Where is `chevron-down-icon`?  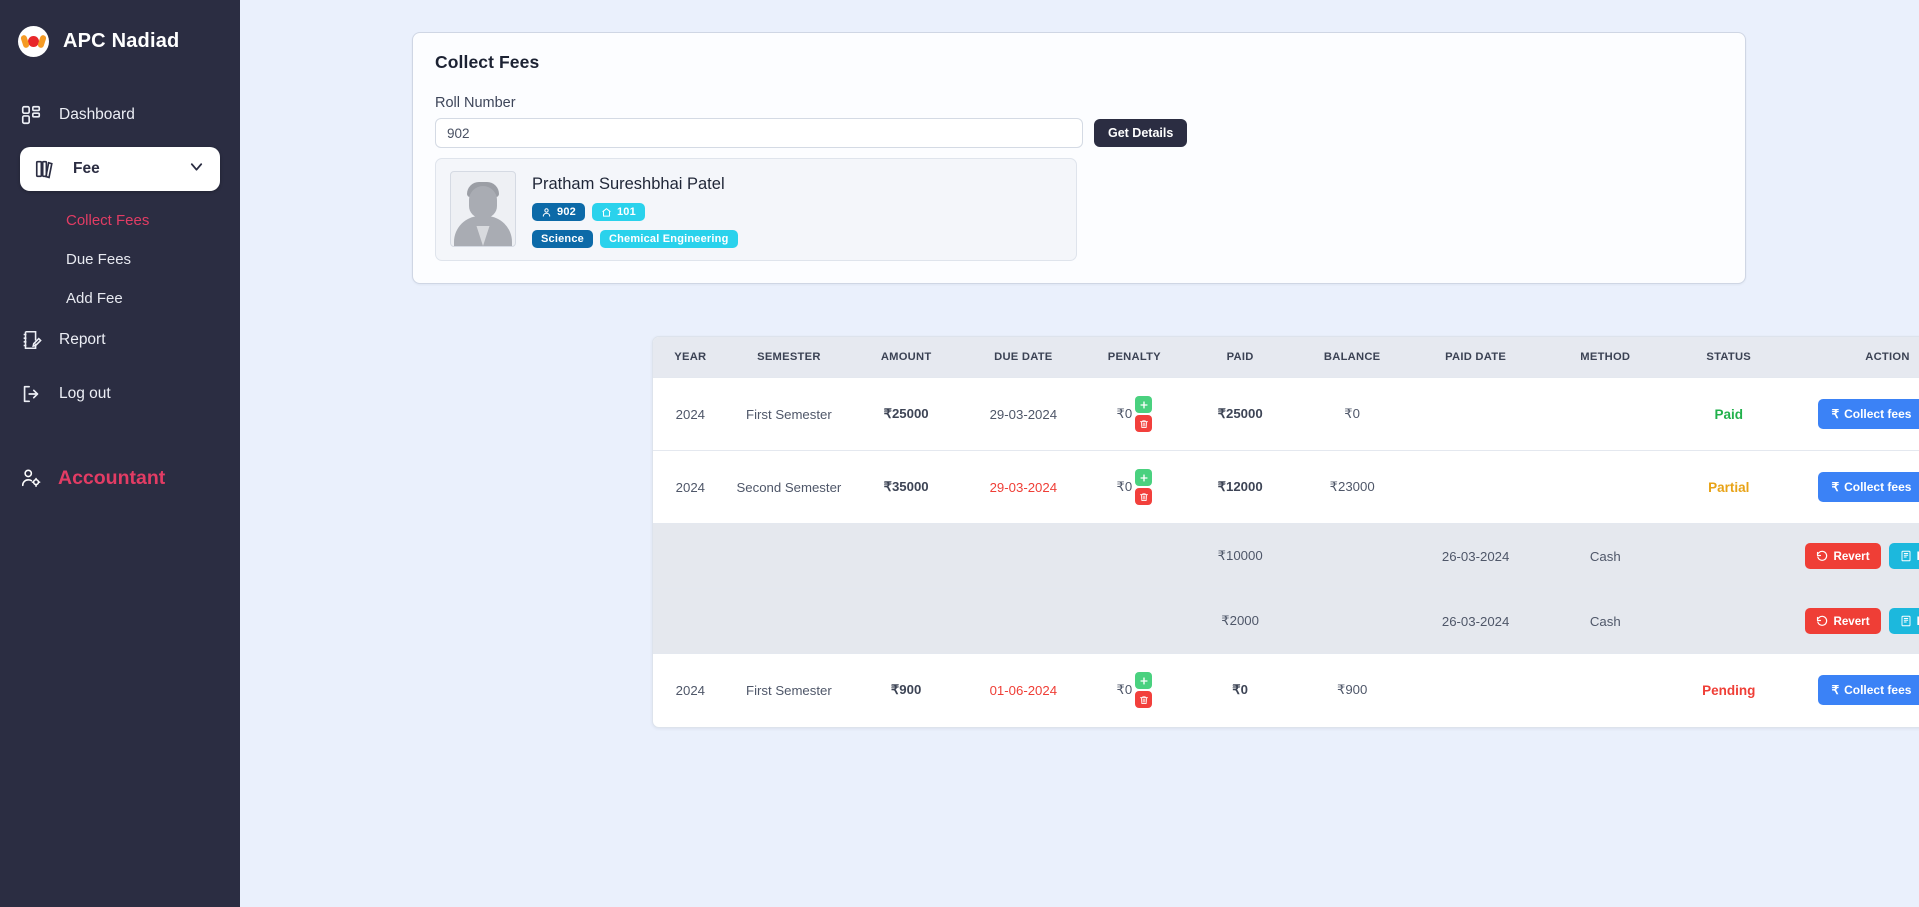
chevron-down-icon is located at coordinates (196, 169).